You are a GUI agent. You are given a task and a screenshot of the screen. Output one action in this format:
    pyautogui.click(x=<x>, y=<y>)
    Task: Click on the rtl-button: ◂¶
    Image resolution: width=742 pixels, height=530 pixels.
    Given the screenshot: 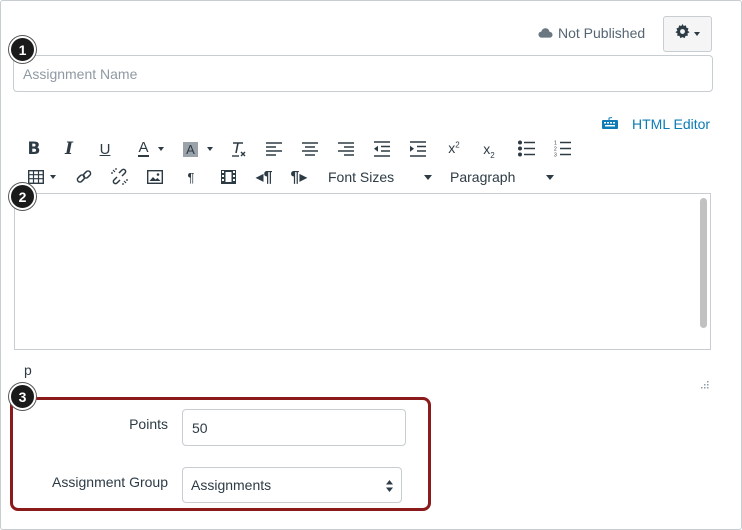 What is the action you would take?
    pyautogui.click(x=264, y=177)
    